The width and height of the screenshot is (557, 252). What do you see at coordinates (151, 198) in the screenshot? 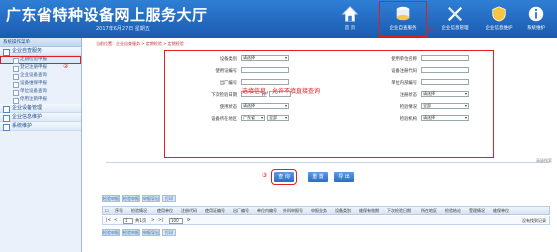
I see `toolbar-top-export: 申报导出` at bounding box center [151, 198].